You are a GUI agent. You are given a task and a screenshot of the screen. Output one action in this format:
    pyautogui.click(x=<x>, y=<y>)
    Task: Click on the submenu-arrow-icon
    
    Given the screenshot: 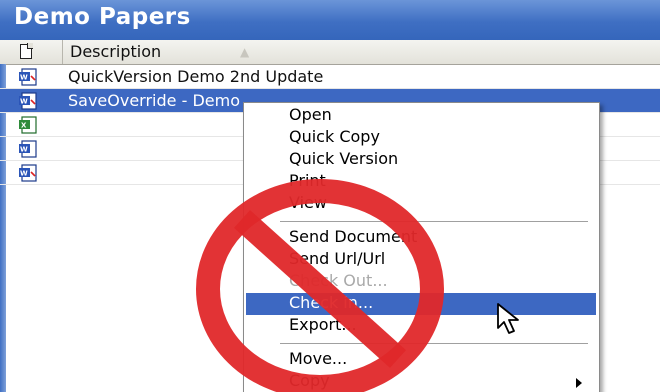 What is the action you would take?
    pyautogui.click(x=579, y=383)
    